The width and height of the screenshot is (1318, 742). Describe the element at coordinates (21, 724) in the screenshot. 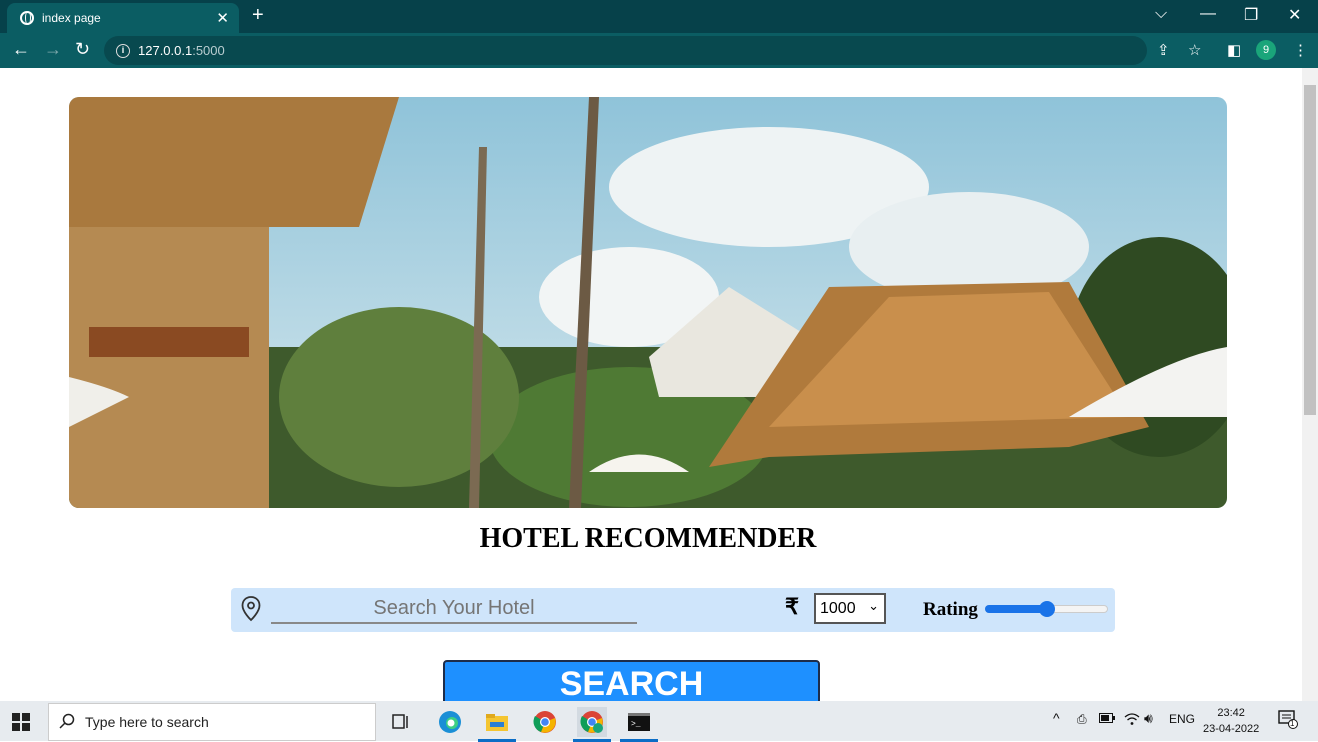

I see `windows-start-icon` at that location.